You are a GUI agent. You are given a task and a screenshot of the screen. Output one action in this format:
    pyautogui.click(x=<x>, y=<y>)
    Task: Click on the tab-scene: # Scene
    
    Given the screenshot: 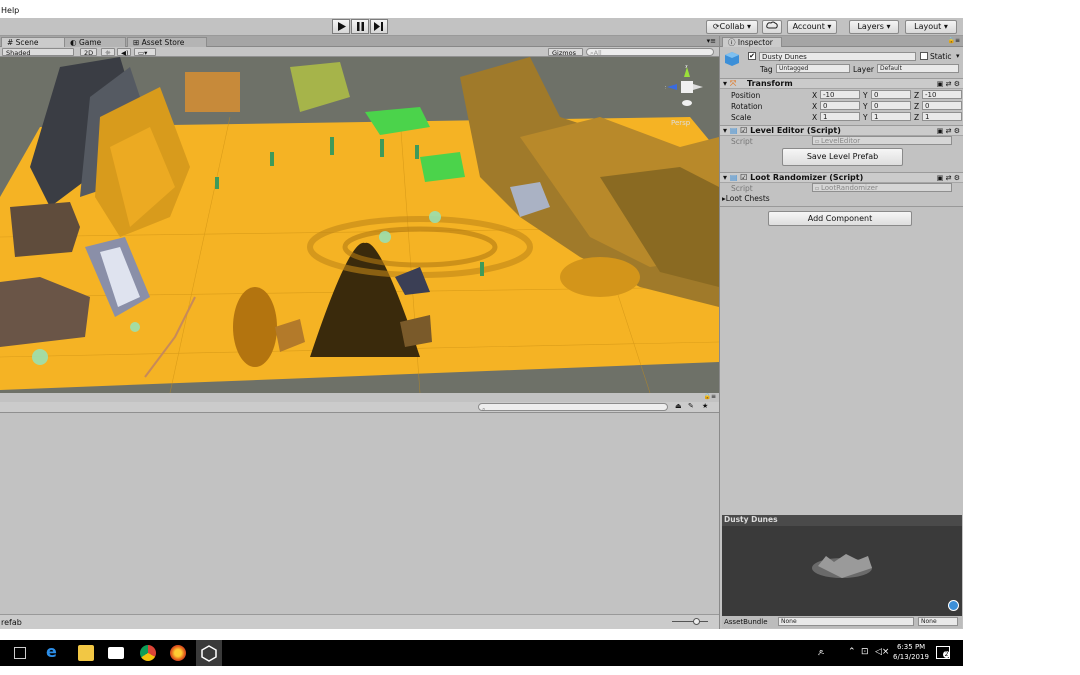 What is the action you would take?
    pyautogui.click(x=36, y=42)
    